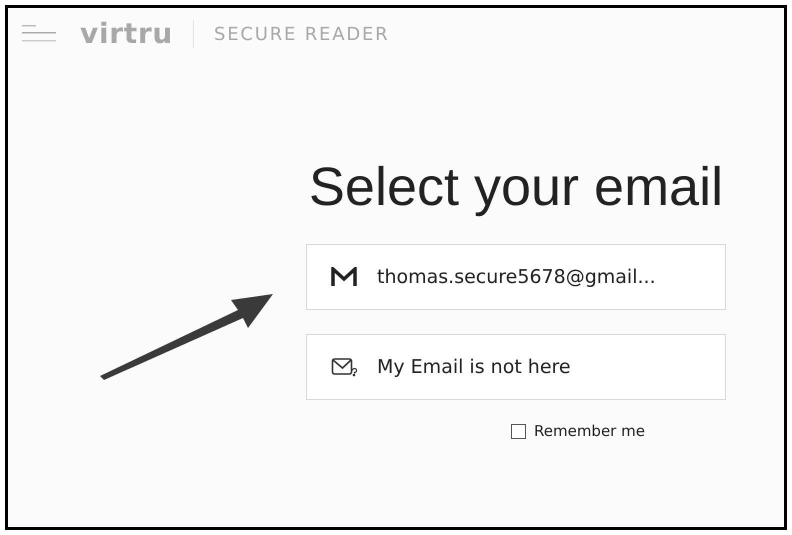 The image size is (792, 535). Describe the element at coordinates (518, 431) in the screenshot. I see `remember-checkbox` at that location.